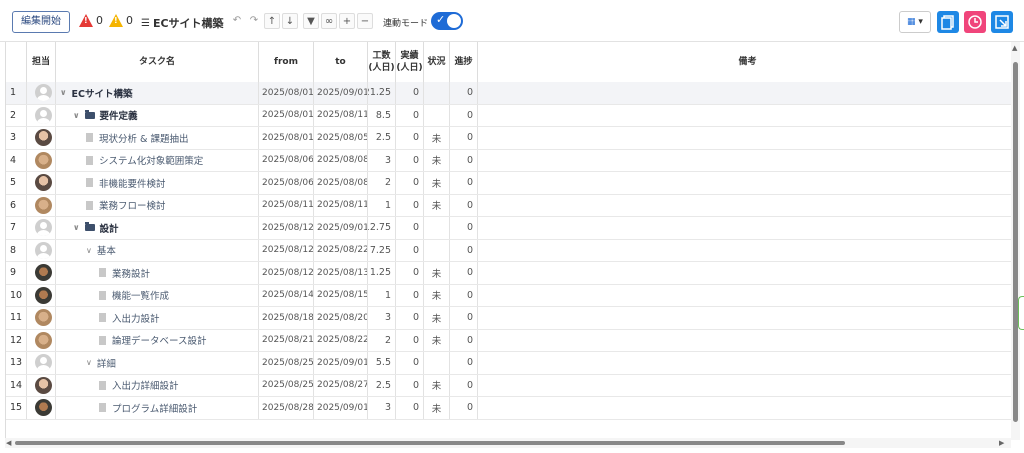 This screenshot has height=453, width=1024. I want to click on task-name-cell: ∨ 要件定義, so click(157, 115).